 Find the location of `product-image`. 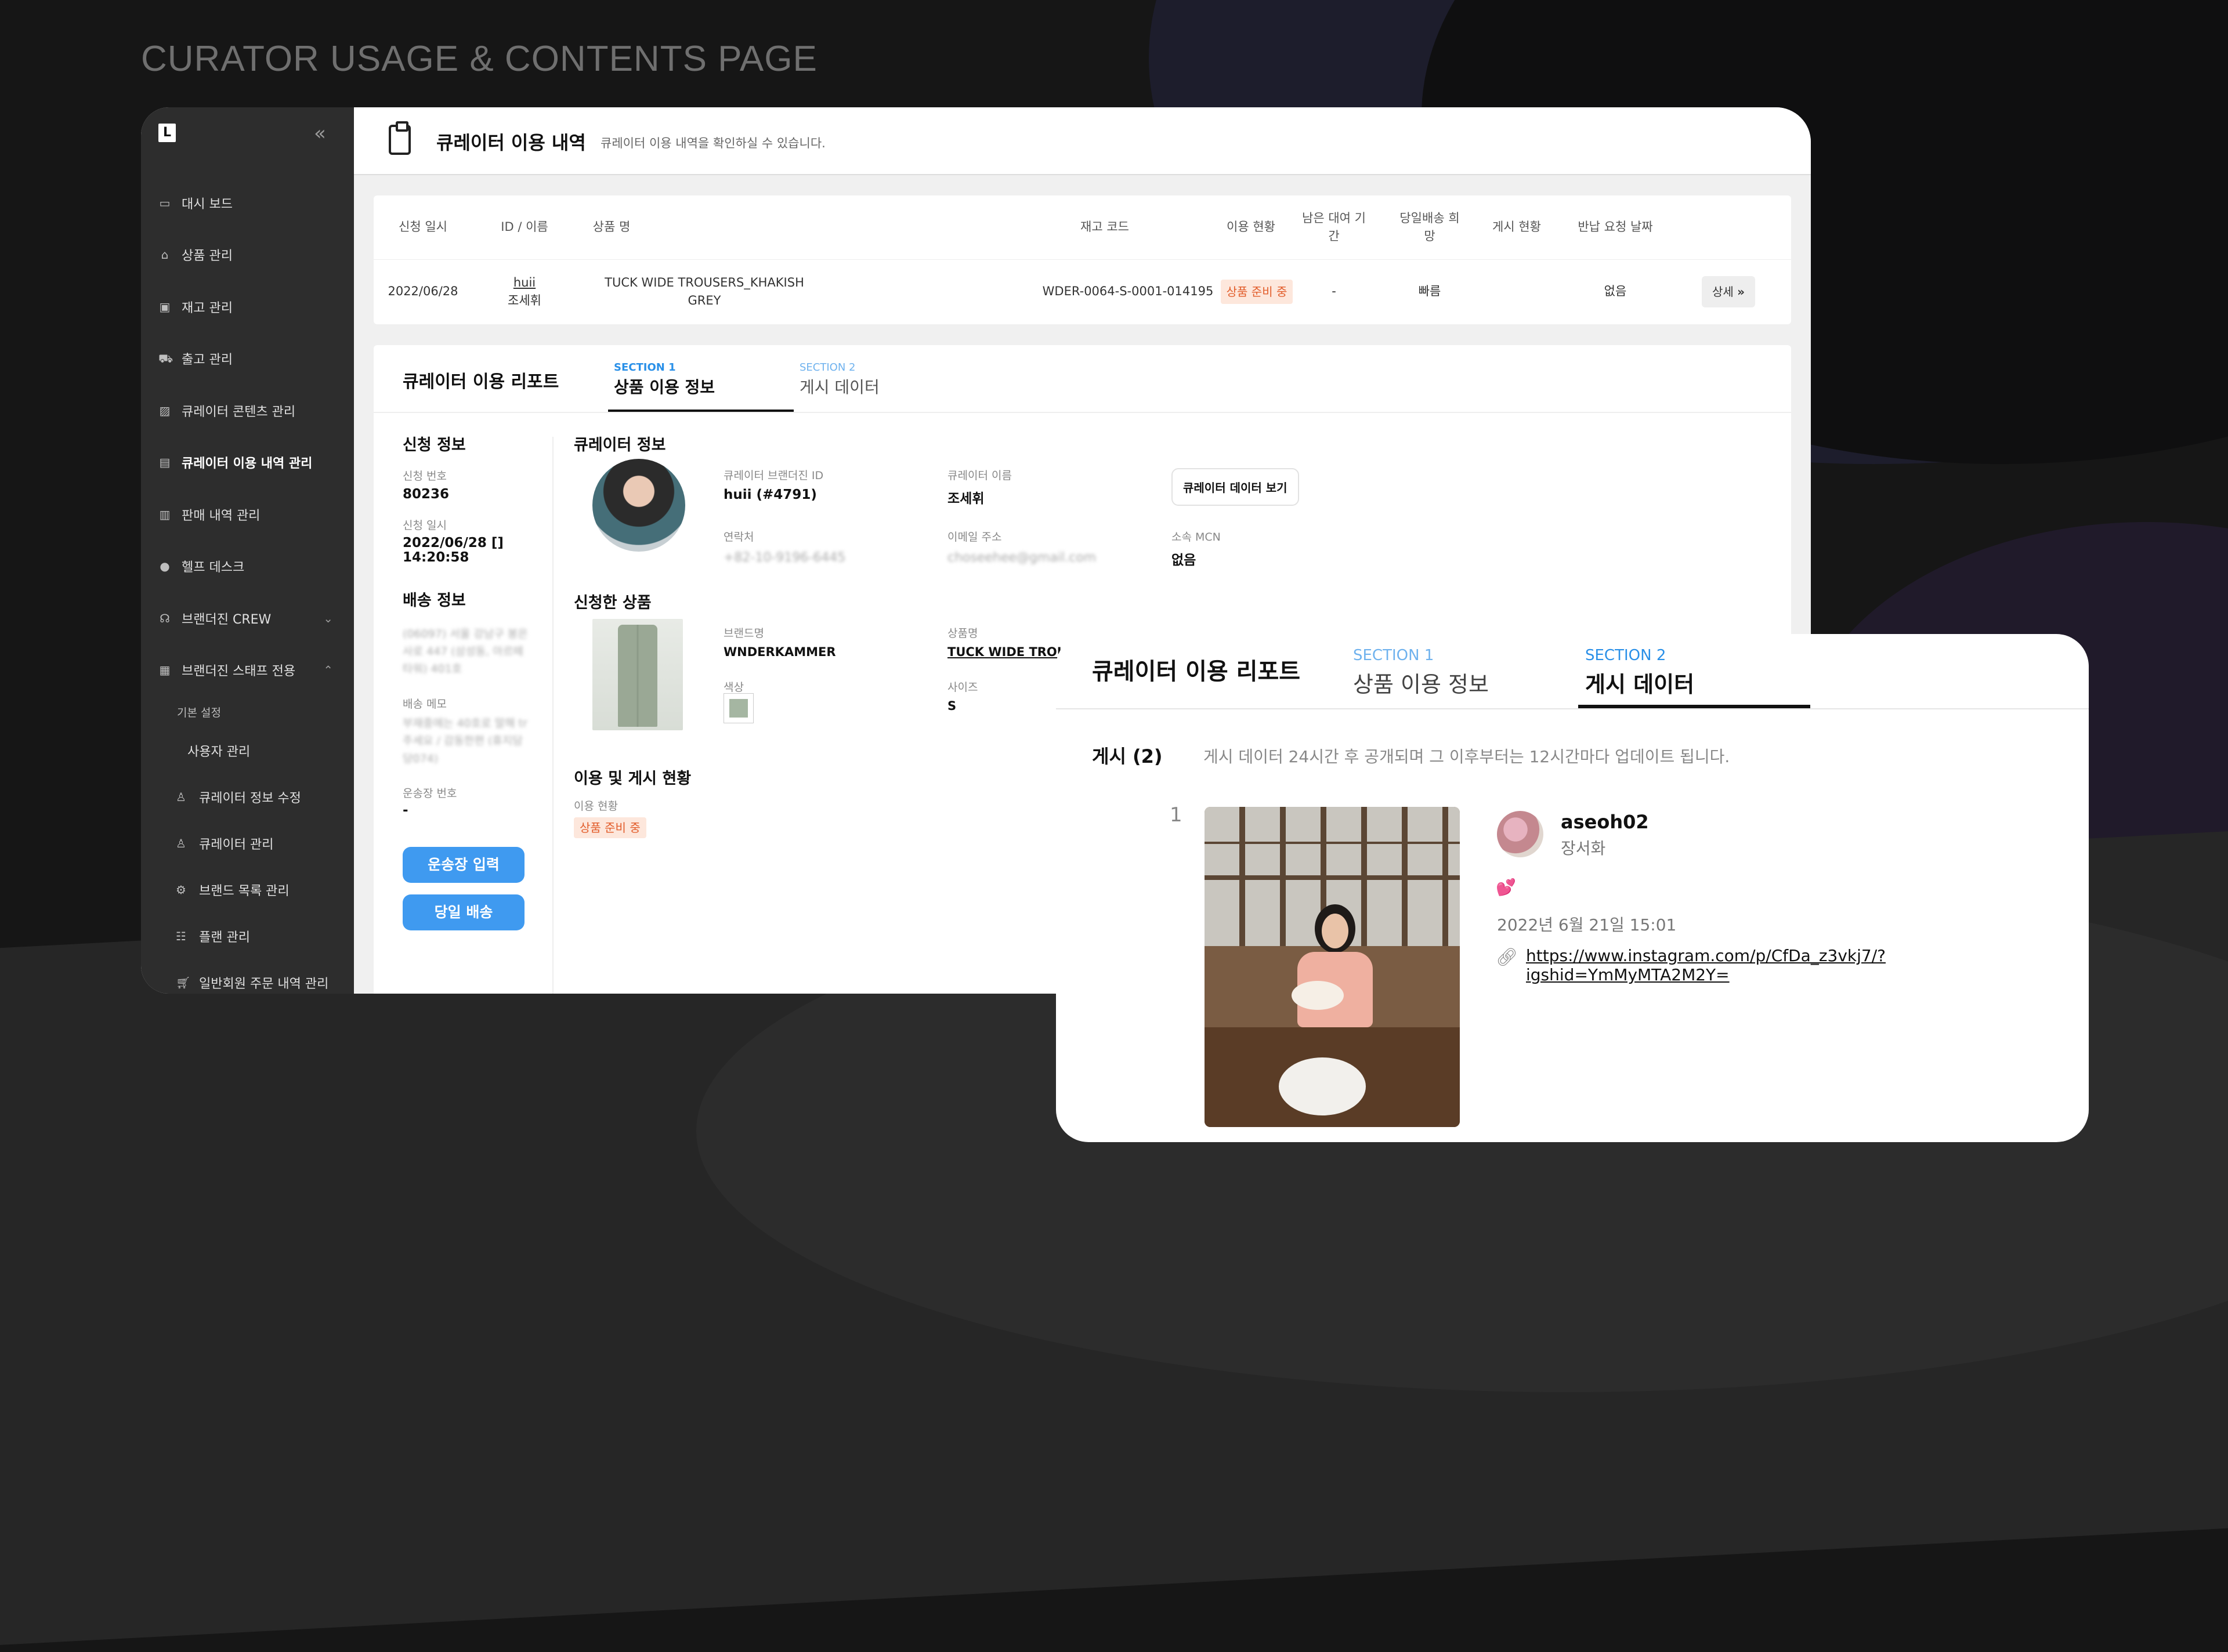

product-image is located at coordinates (637, 674).